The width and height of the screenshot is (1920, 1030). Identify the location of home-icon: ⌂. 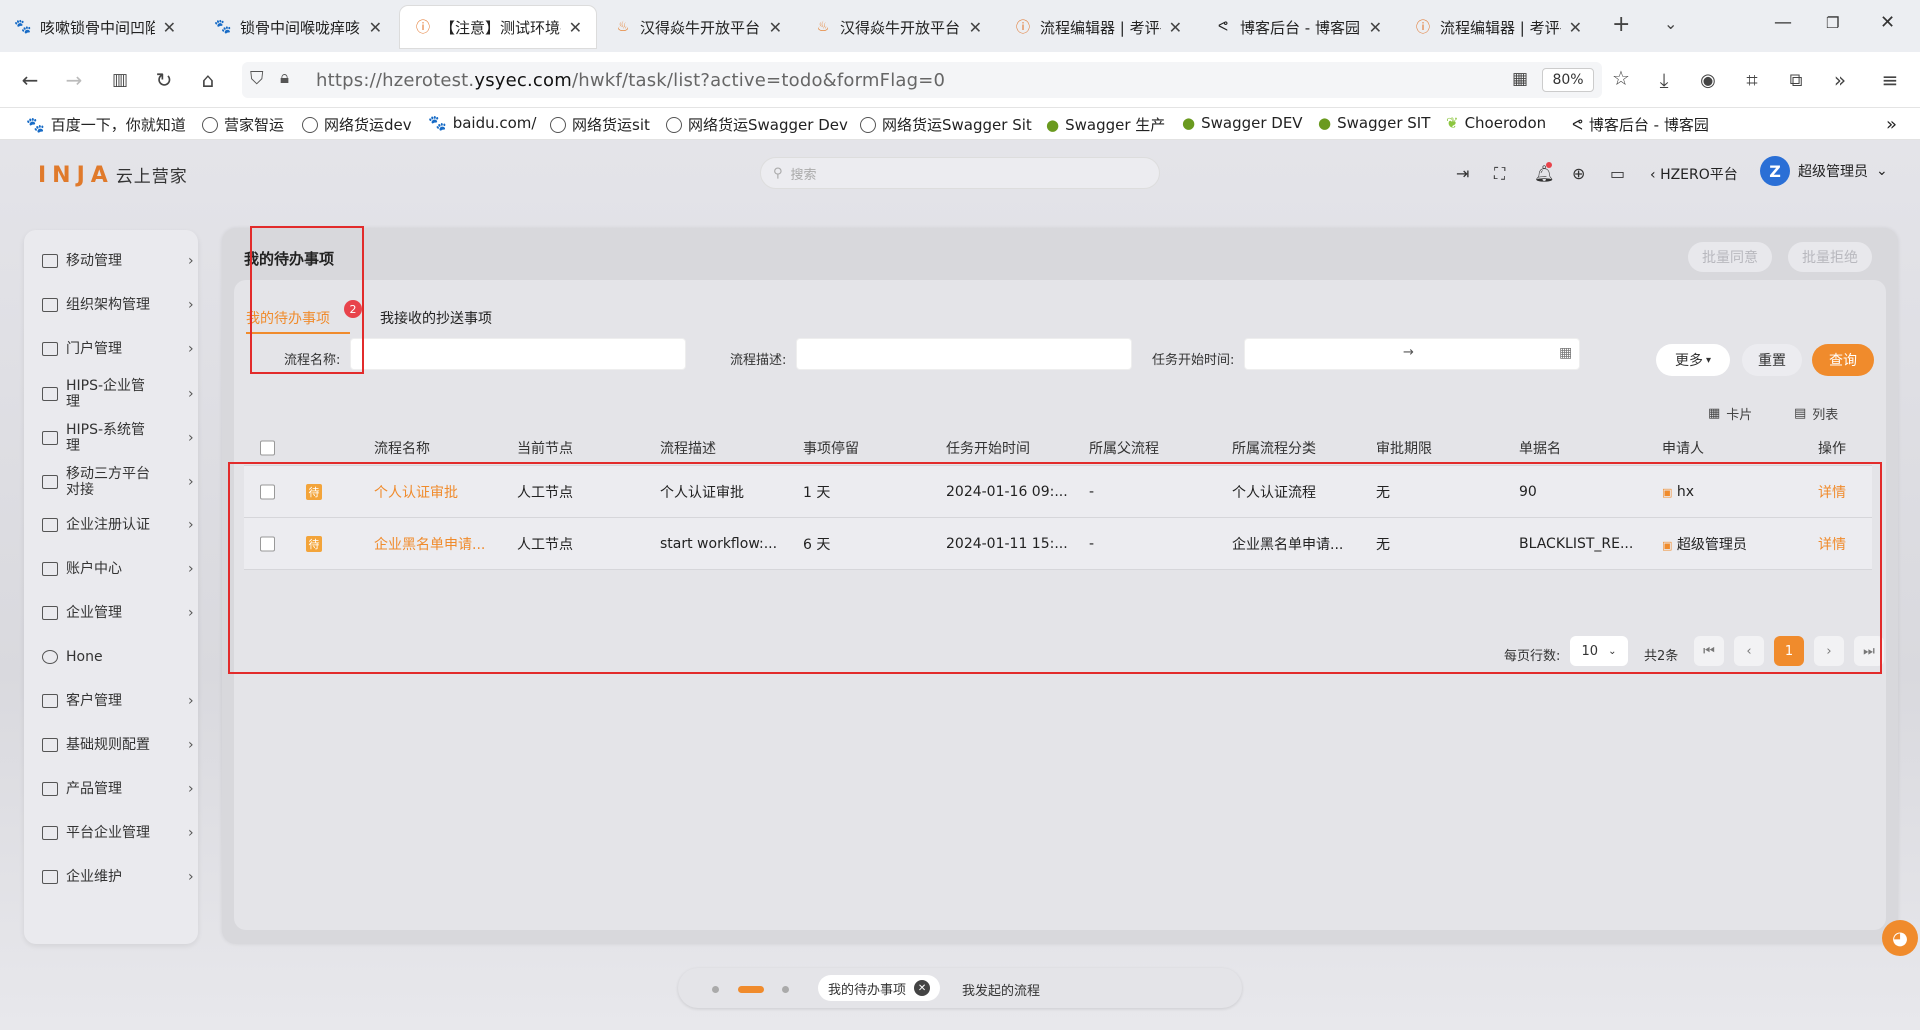
(208, 80).